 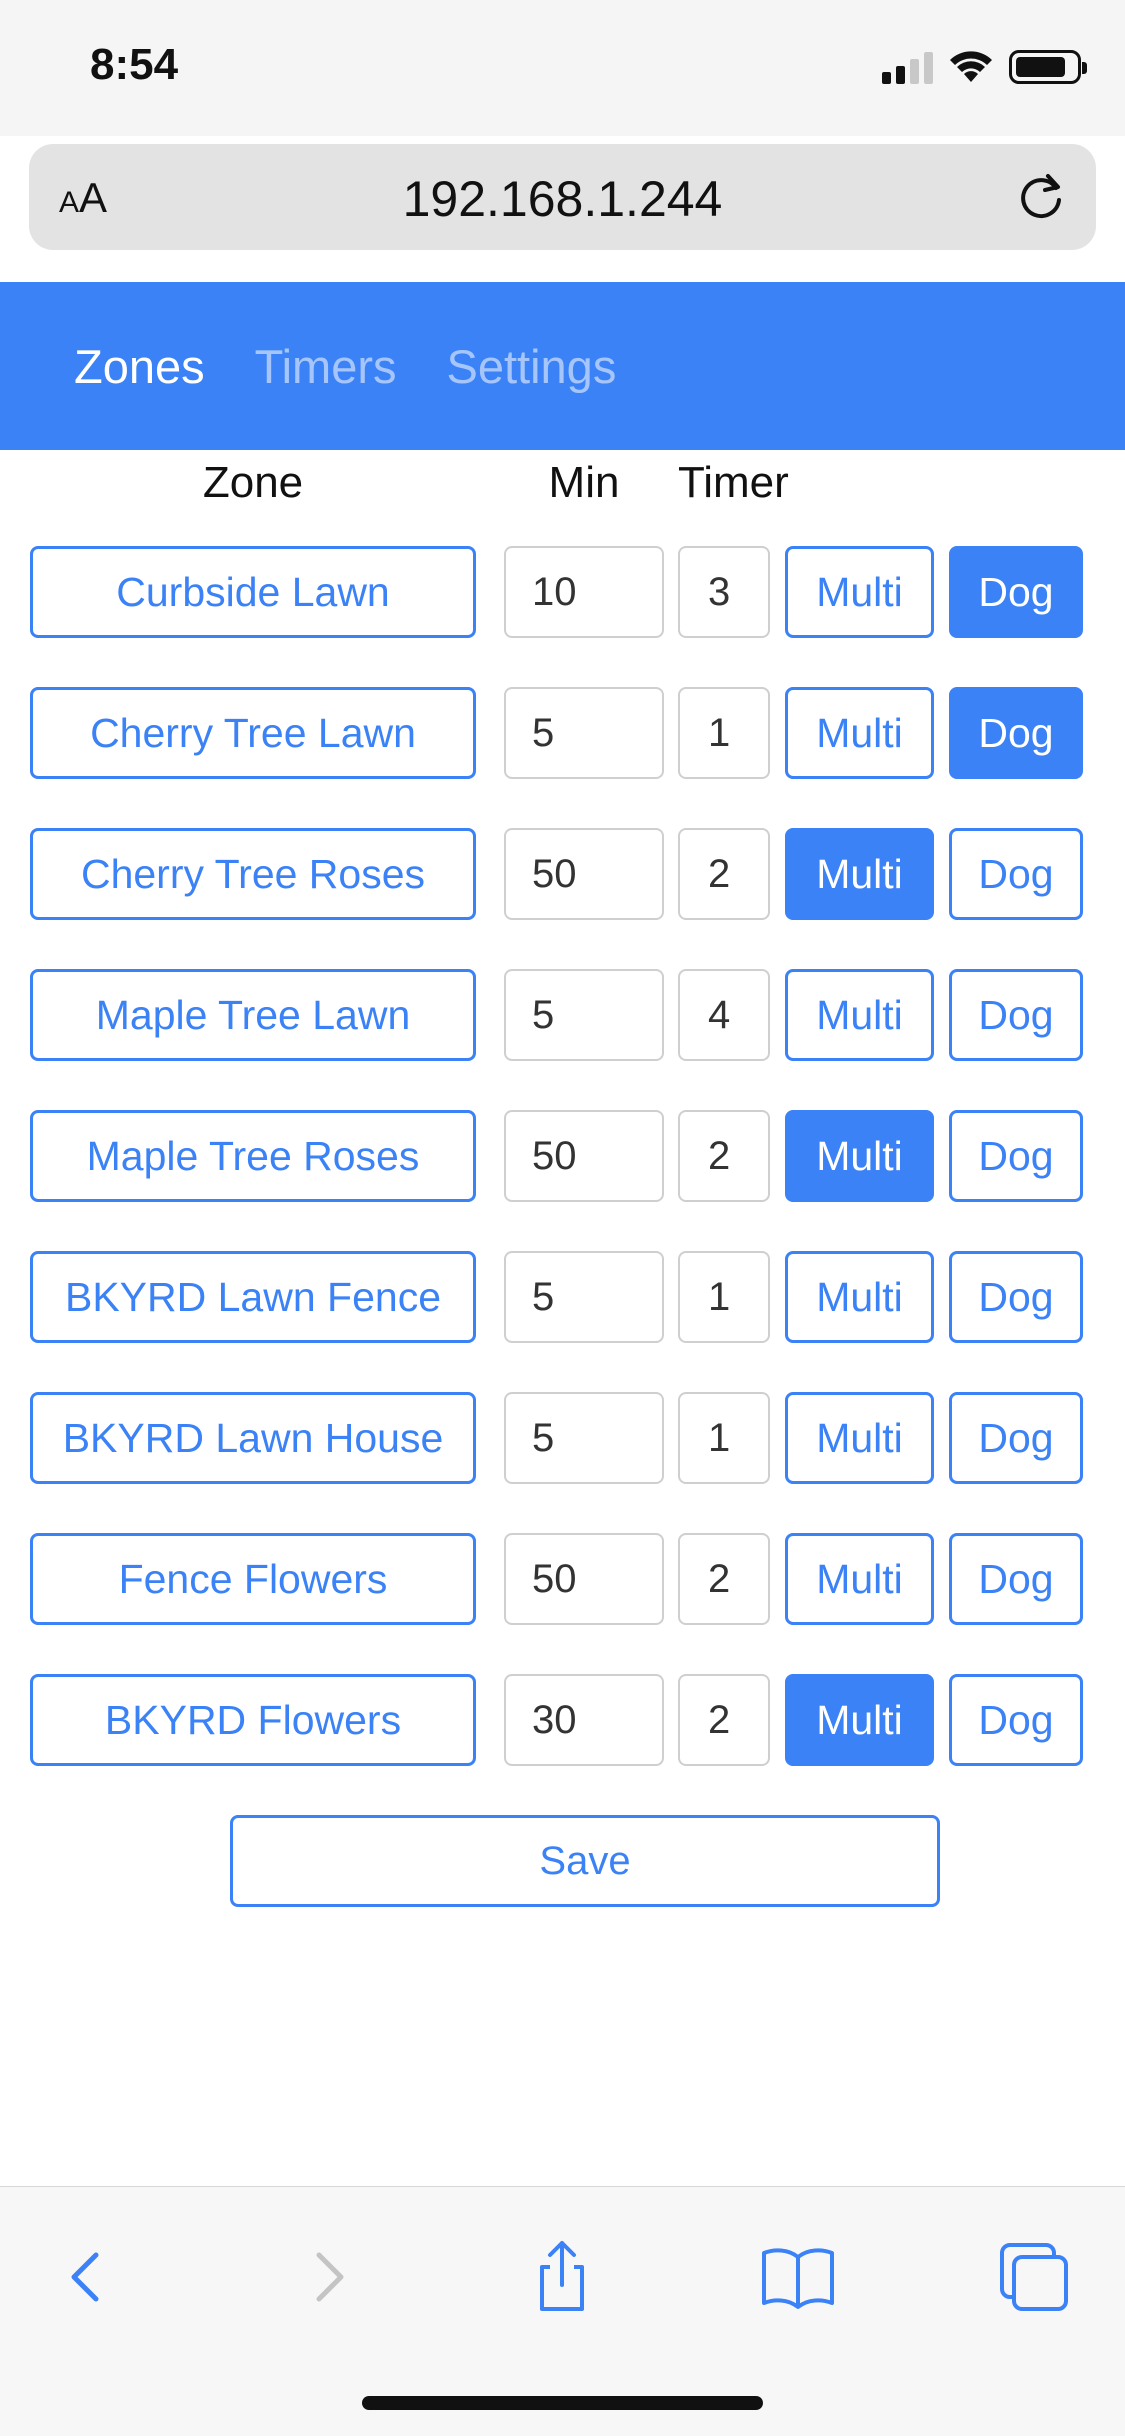 I want to click on minutes-input: 10, so click(x=584, y=592).